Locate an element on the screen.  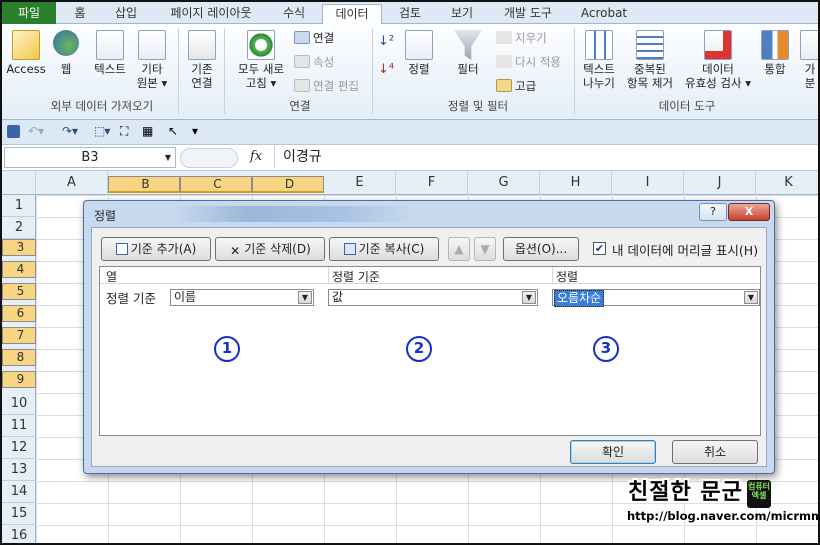
order-select: 오름차순 ▼ is located at coordinates (656, 298).